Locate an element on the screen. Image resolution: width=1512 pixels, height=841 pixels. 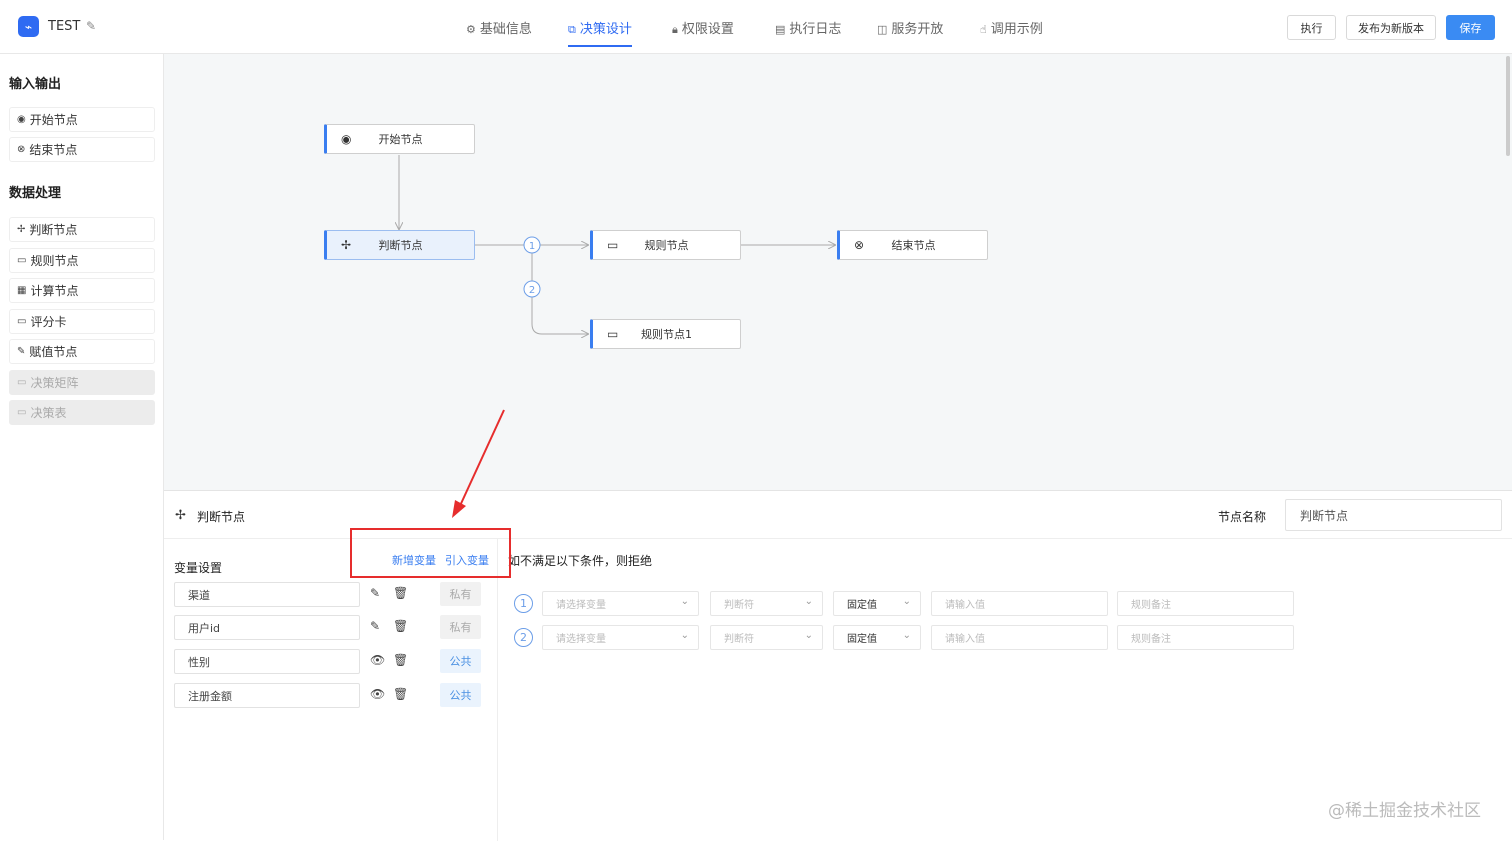
palette-scorecard: ▭ 评分卡 is located at coordinates (82, 321).